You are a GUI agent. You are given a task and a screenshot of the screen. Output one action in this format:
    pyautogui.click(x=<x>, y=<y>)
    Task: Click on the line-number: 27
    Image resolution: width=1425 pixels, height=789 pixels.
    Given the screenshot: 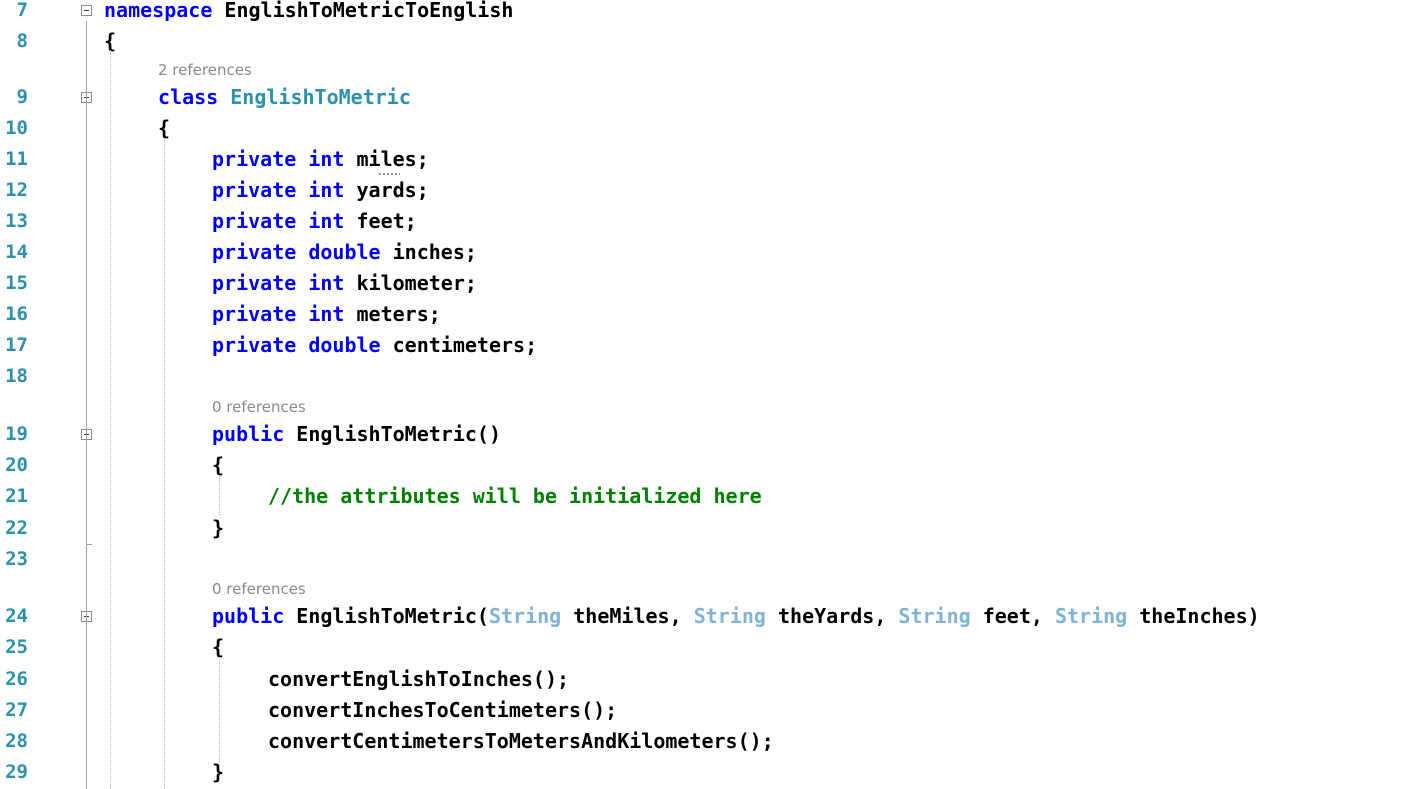 What is the action you would take?
    pyautogui.click(x=16, y=710)
    